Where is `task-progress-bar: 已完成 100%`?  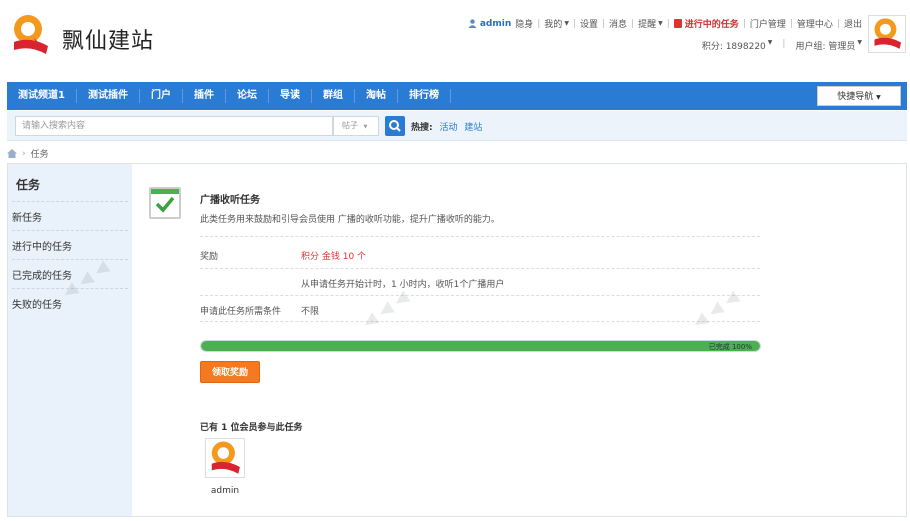 task-progress-bar: 已完成 100% is located at coordinates (480, 346).